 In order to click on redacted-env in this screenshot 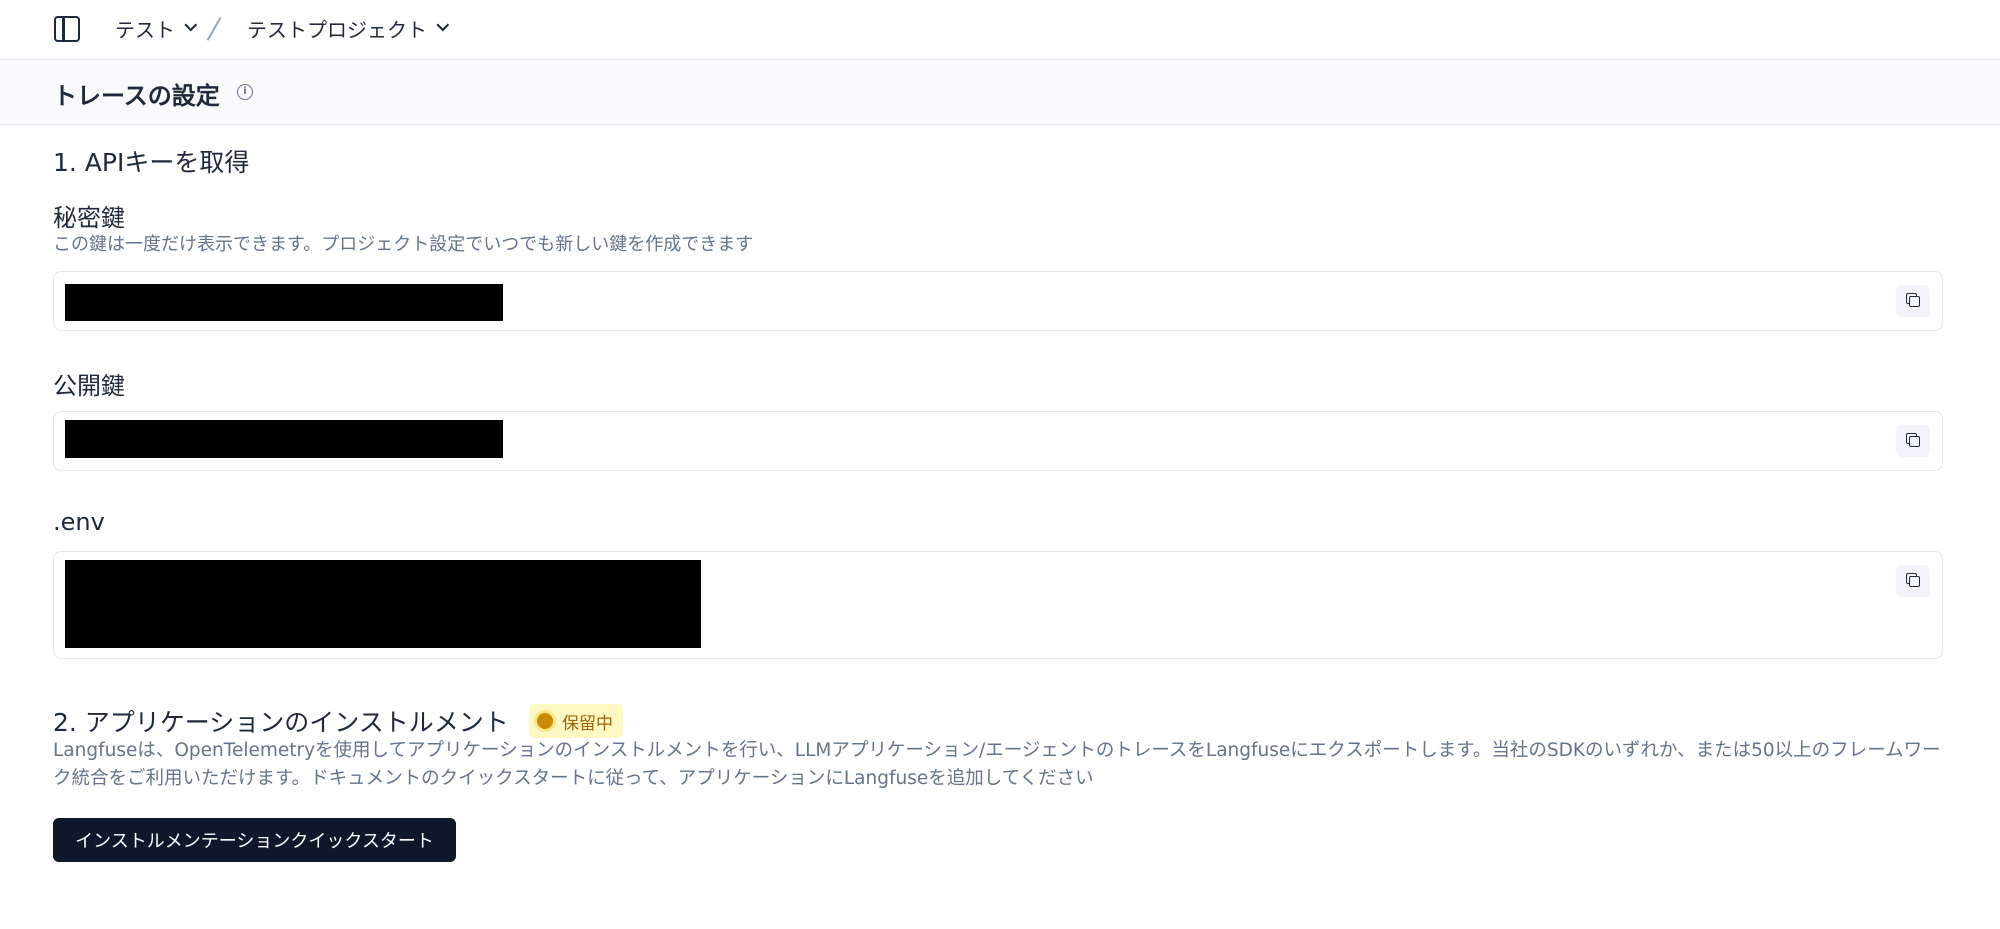, I will do `click(383, 604)`.